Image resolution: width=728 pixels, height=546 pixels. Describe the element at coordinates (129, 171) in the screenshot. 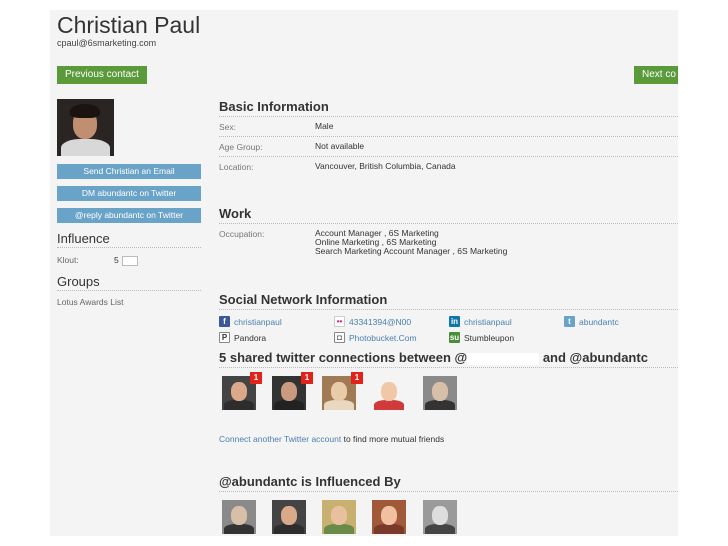

I see `send-email-button: Send Christian an Email` at that location.